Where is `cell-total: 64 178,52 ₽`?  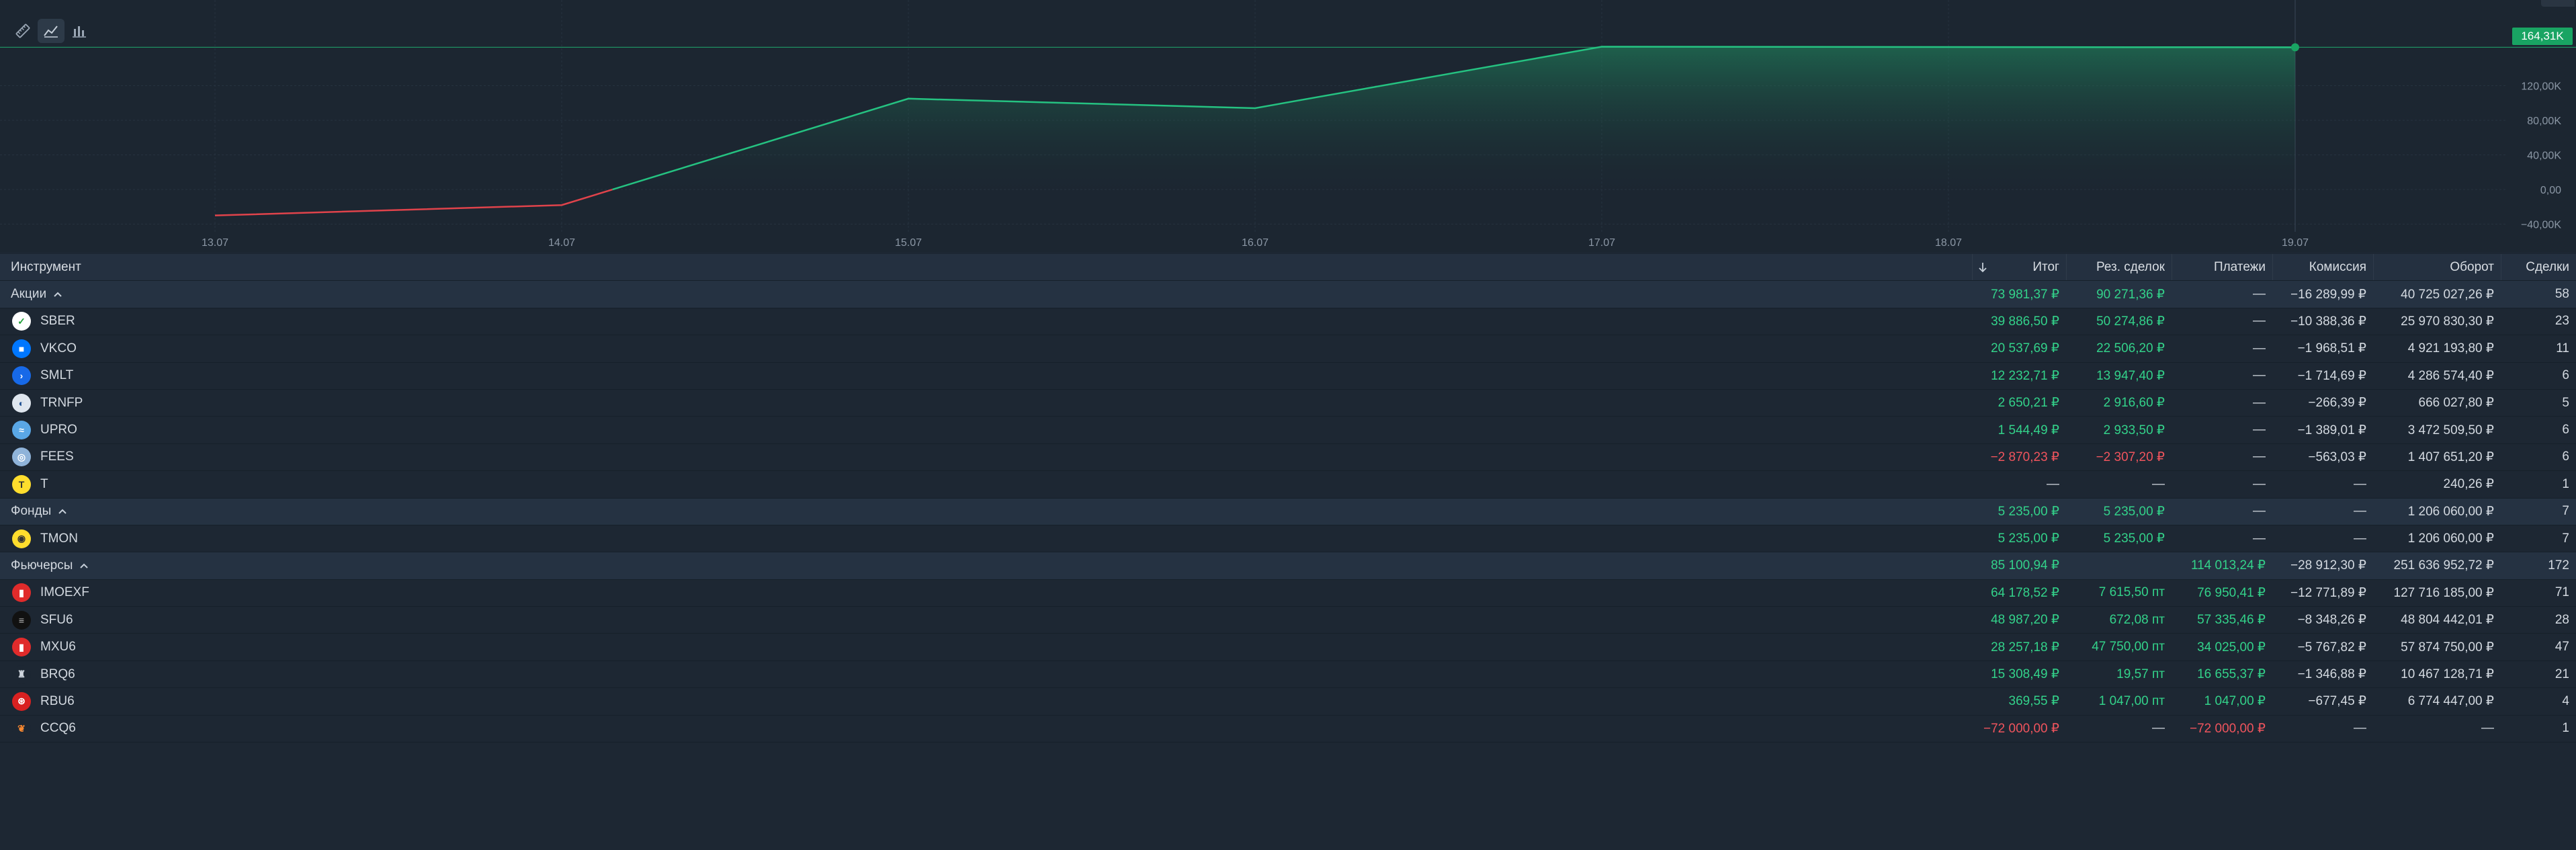 cell-total: 64 178,52 ₽ is located at coordinates (2025, 592).